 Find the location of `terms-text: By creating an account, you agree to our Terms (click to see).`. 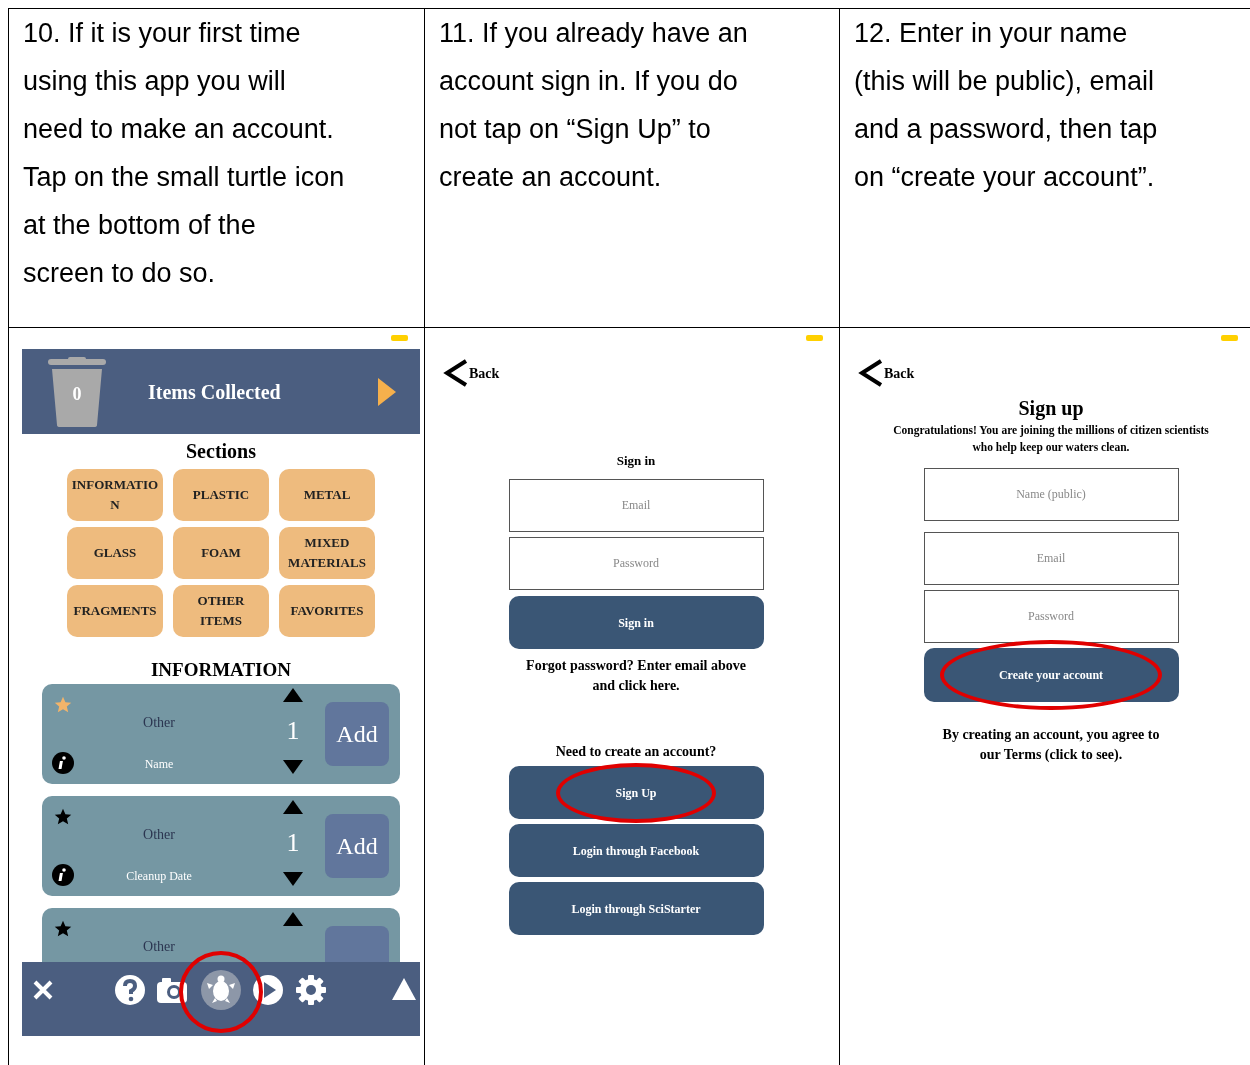

terms-text: By creating an account, you agree to our Terms (click to see). is located at coordinates (1051, 745).